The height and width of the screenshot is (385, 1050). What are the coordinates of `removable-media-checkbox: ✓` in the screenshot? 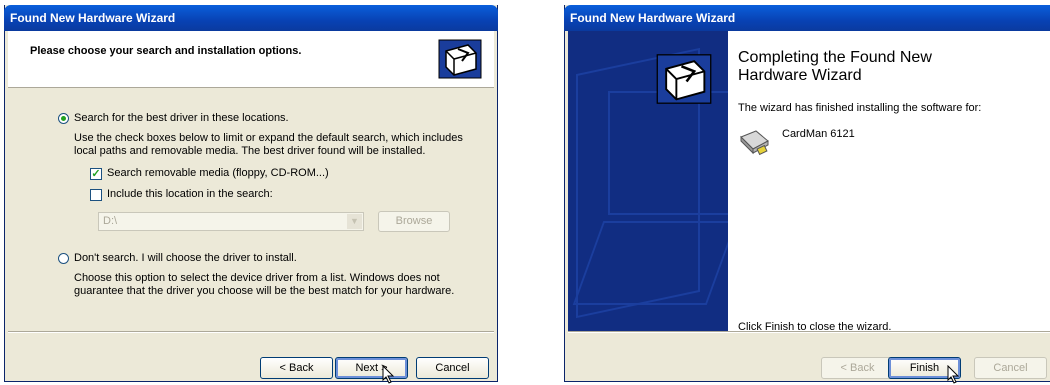 It's located at (96, 174).